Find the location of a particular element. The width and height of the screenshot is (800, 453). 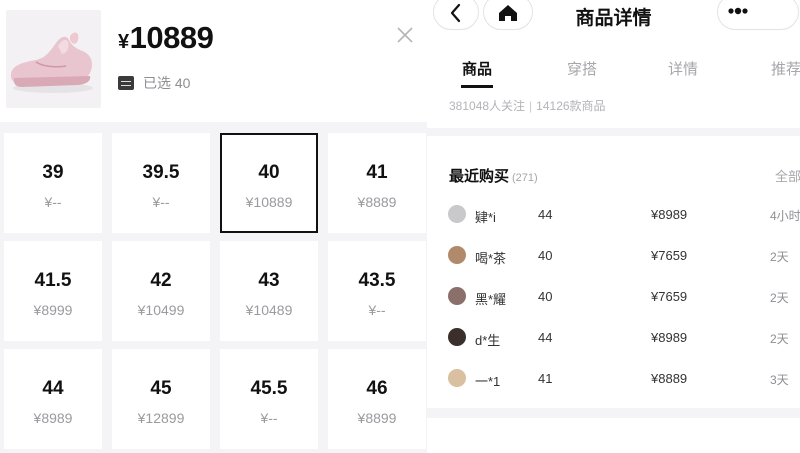

more-button is located at coordinates (758, 15).